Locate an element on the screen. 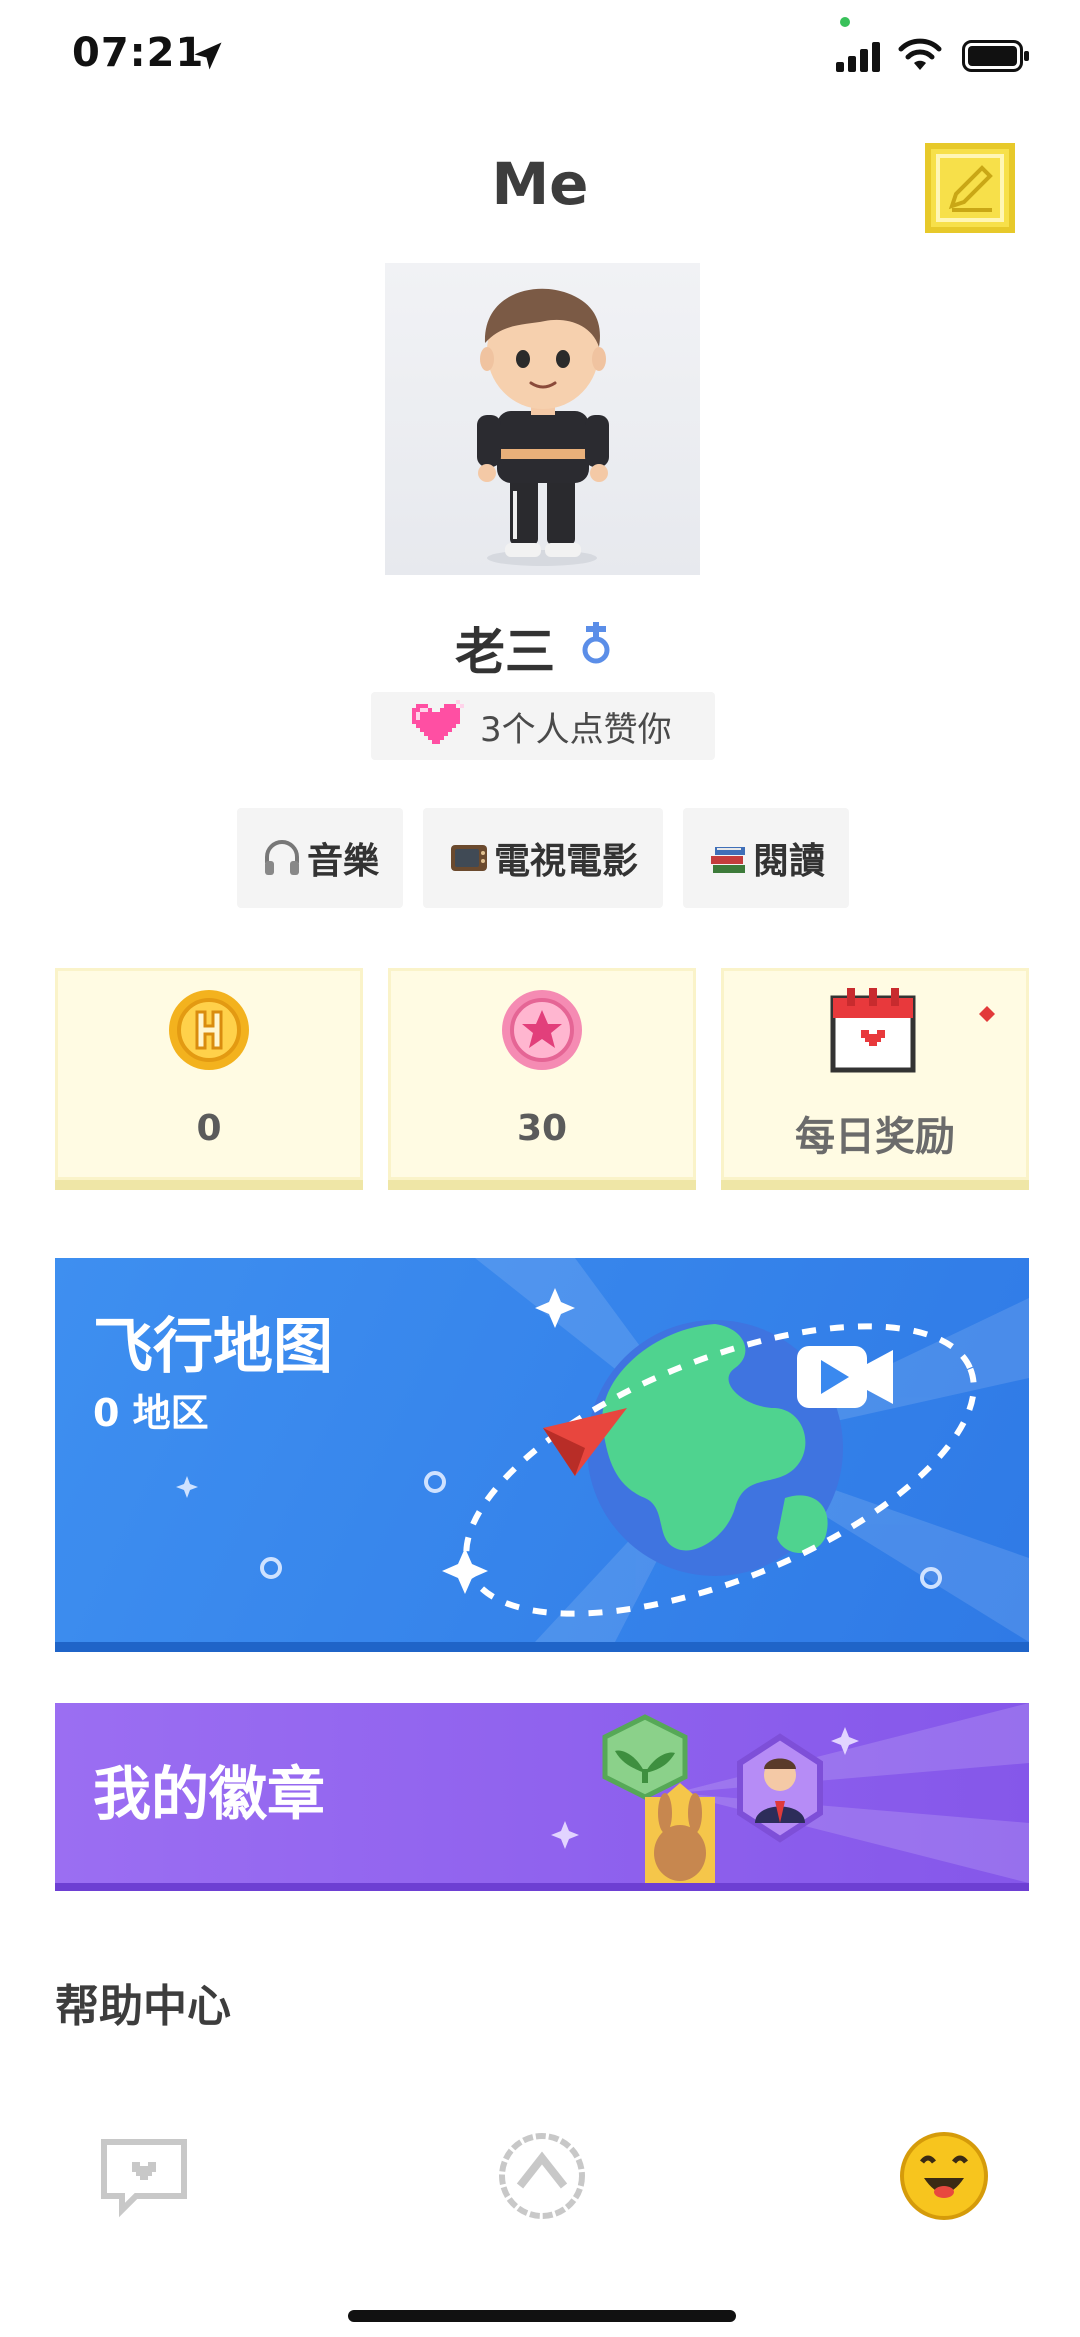  wifi-icon is located at coordinates (920, 54).